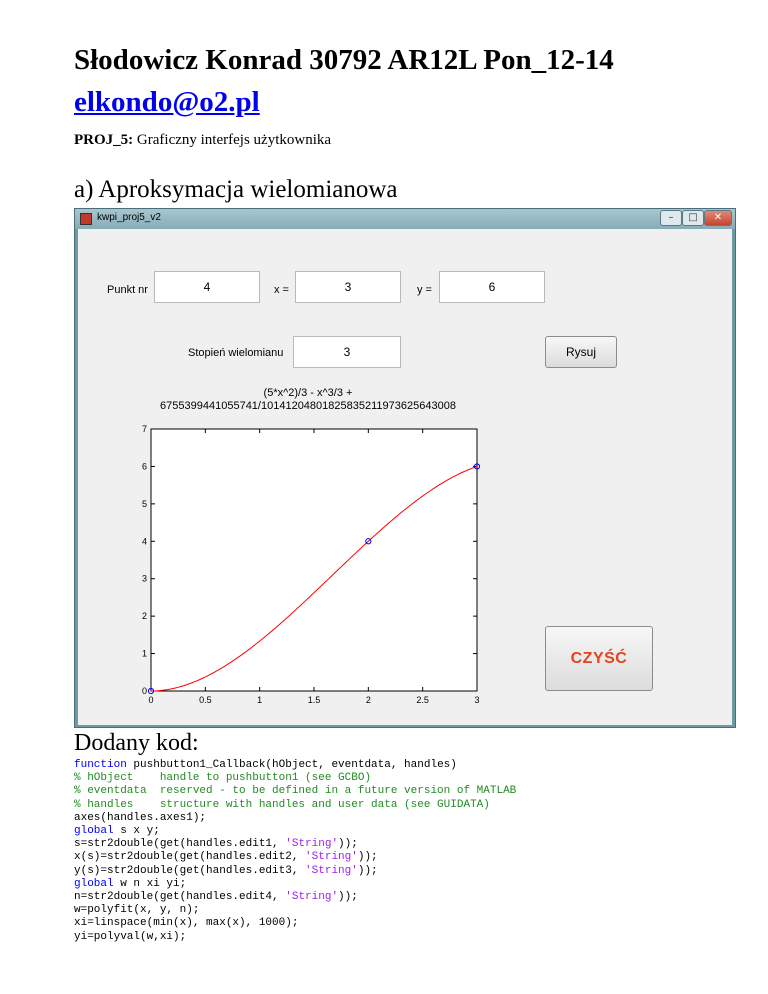 The width and height of the screenshot is (768, 994). What do you see at coordinates (314, 700) in the screenshot?
I see `x-tick-label: 1.5` at bounding box center [314, 700].